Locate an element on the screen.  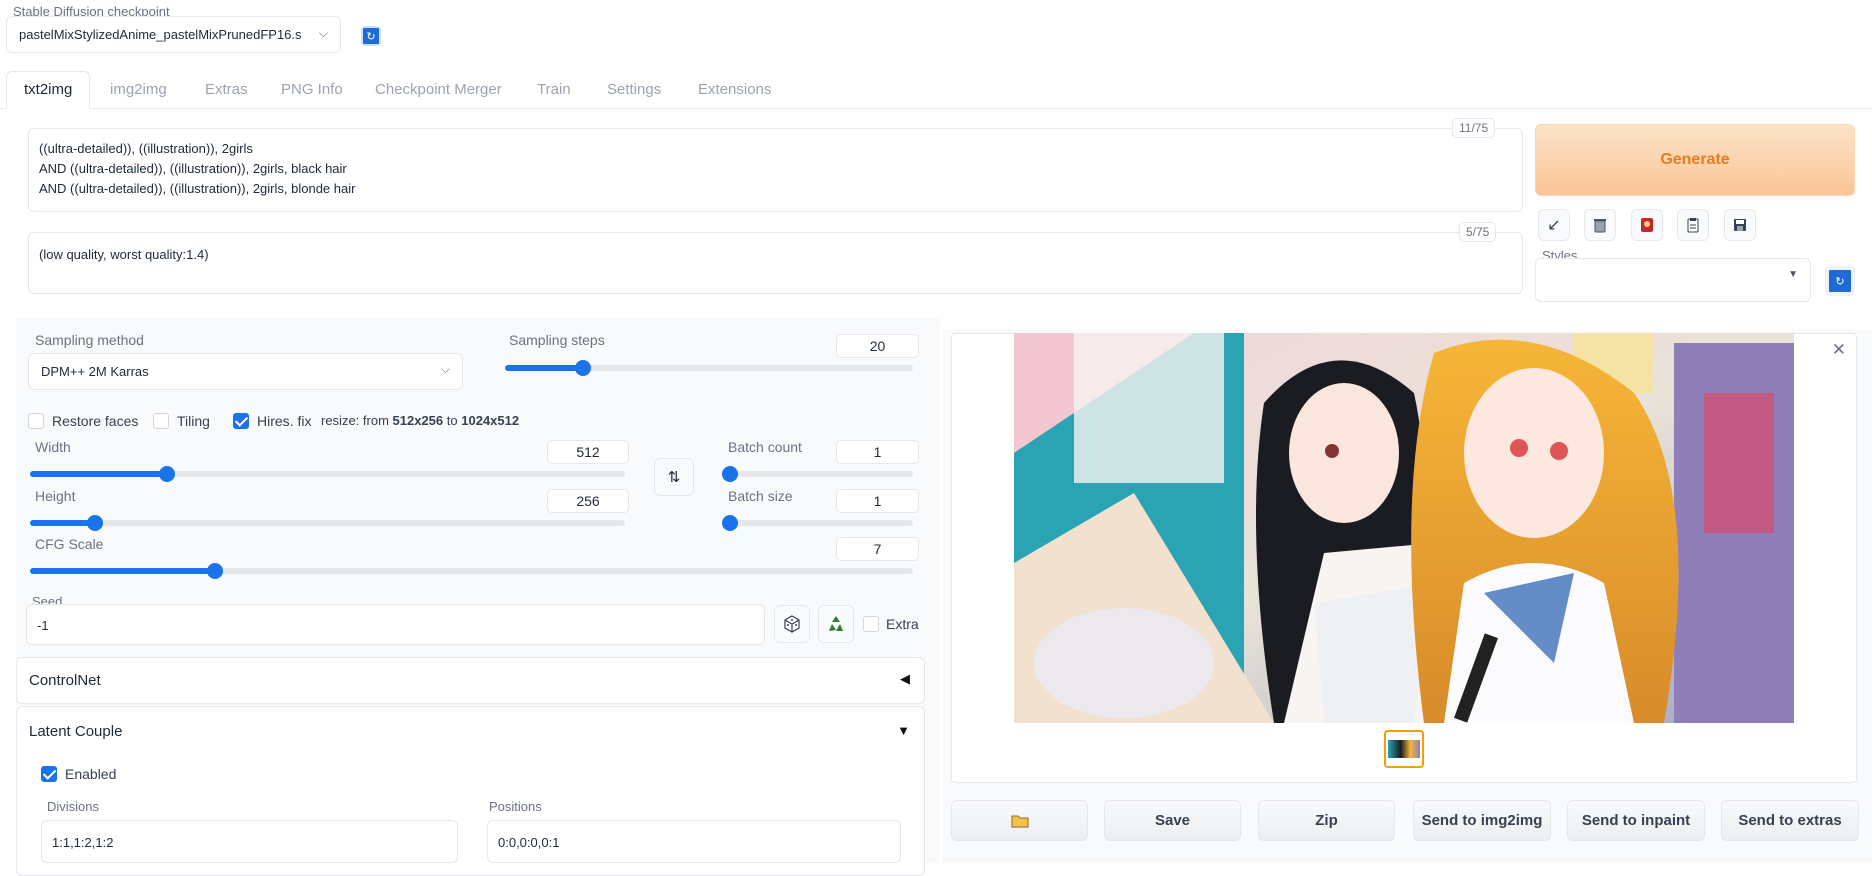
sampling-steps-slider is located at coordinates (709, 368).